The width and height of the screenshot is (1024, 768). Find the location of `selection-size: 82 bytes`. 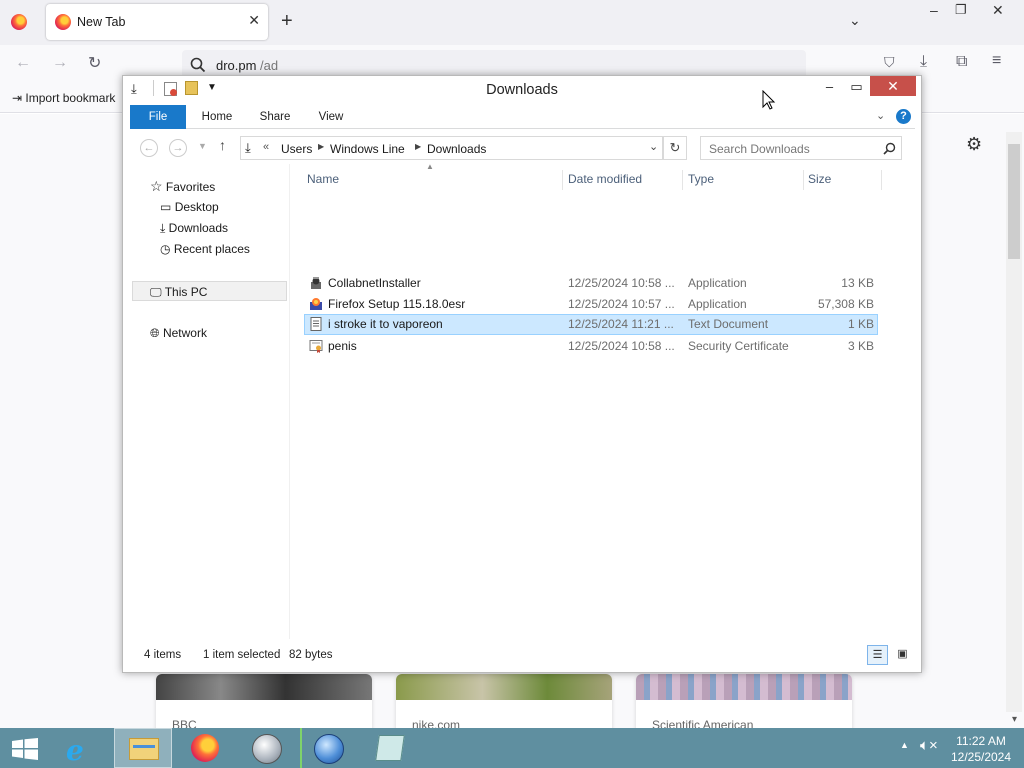

selection-size: 82 bytes is located at coordinates (311, 655).